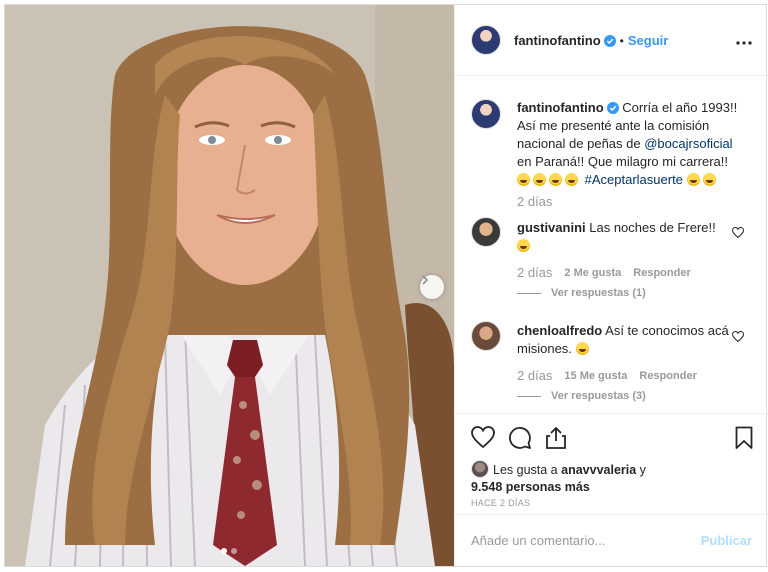 Image resolution: width=768 pixels, height=572 pixels. I want to click on likes-count: 9.548 personas más, so click(530, 487).